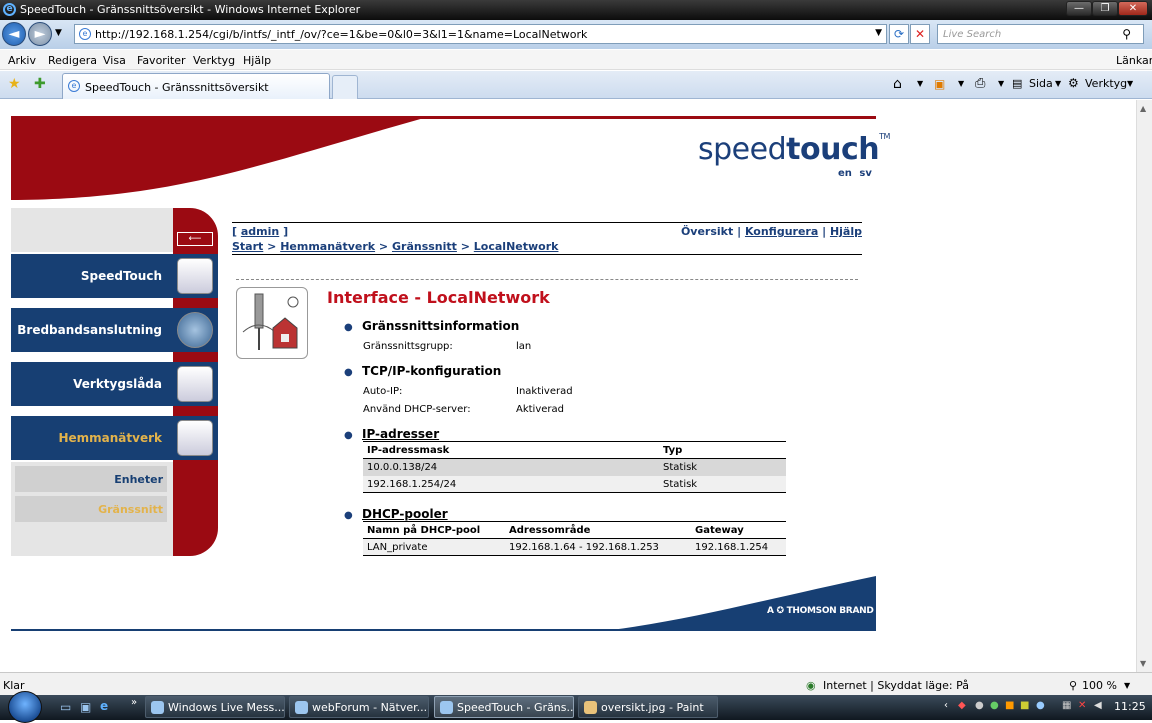  What do you see at coordinates (196, 86) in the screenshot?
I see `tab-speedtouch: e SpeedTouch - Gränssnittsöversikt` at bounding box center [196, 86].